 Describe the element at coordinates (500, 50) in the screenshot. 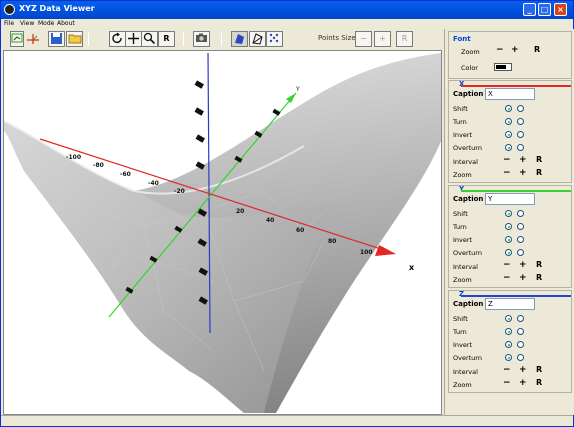

I see `font-zoom-decrease-button: −` at that location.